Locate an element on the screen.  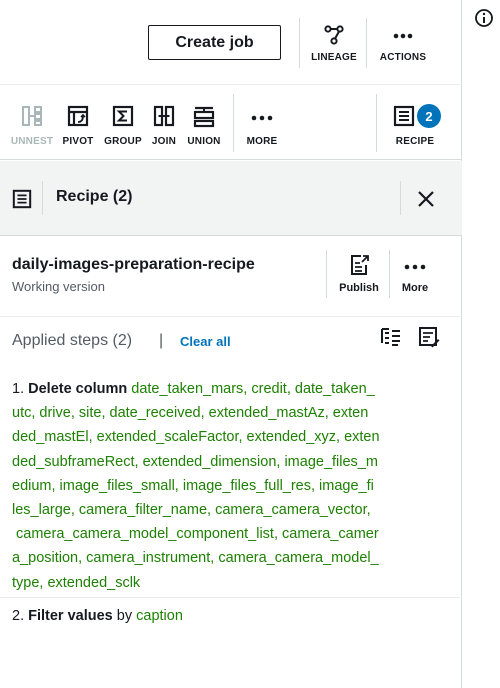
recipe-count-badge: 2 is located at coordinates (429, 116).